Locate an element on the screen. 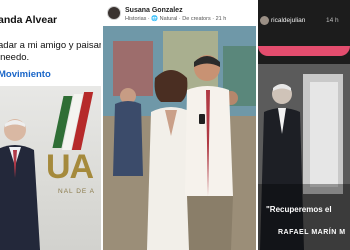 Image resolution: width=350 pixels, height=250 pixels. story-author-name: Susana Gonzalez is located at coordinates (154, 10).